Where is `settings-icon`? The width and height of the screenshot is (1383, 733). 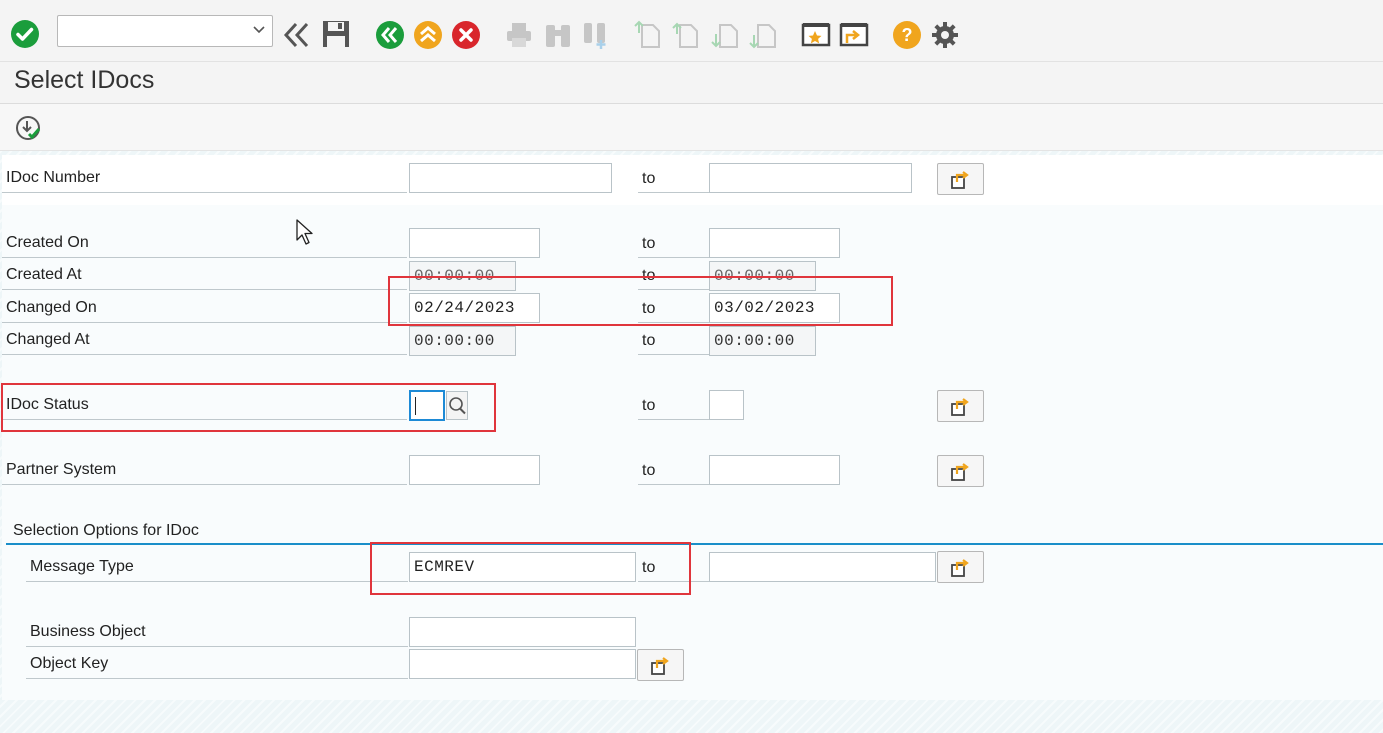
settings-icon is located at coordinates (945, 37).